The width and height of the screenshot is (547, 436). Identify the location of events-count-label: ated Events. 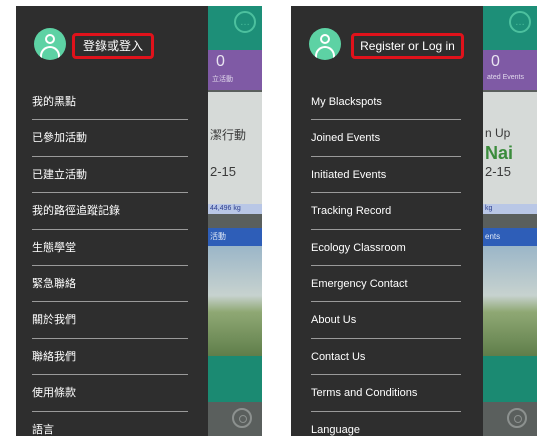
(505, 77).